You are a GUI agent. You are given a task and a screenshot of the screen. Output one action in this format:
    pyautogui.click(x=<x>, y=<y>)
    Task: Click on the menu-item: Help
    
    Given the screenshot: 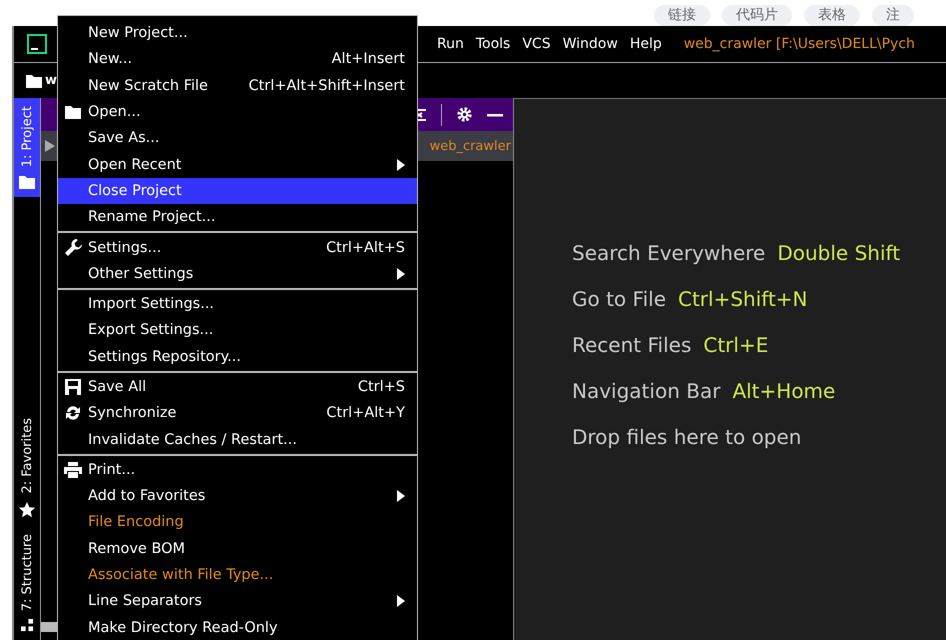 What is the action you would take?
    pyautogui.click(x=646, y=44)
    